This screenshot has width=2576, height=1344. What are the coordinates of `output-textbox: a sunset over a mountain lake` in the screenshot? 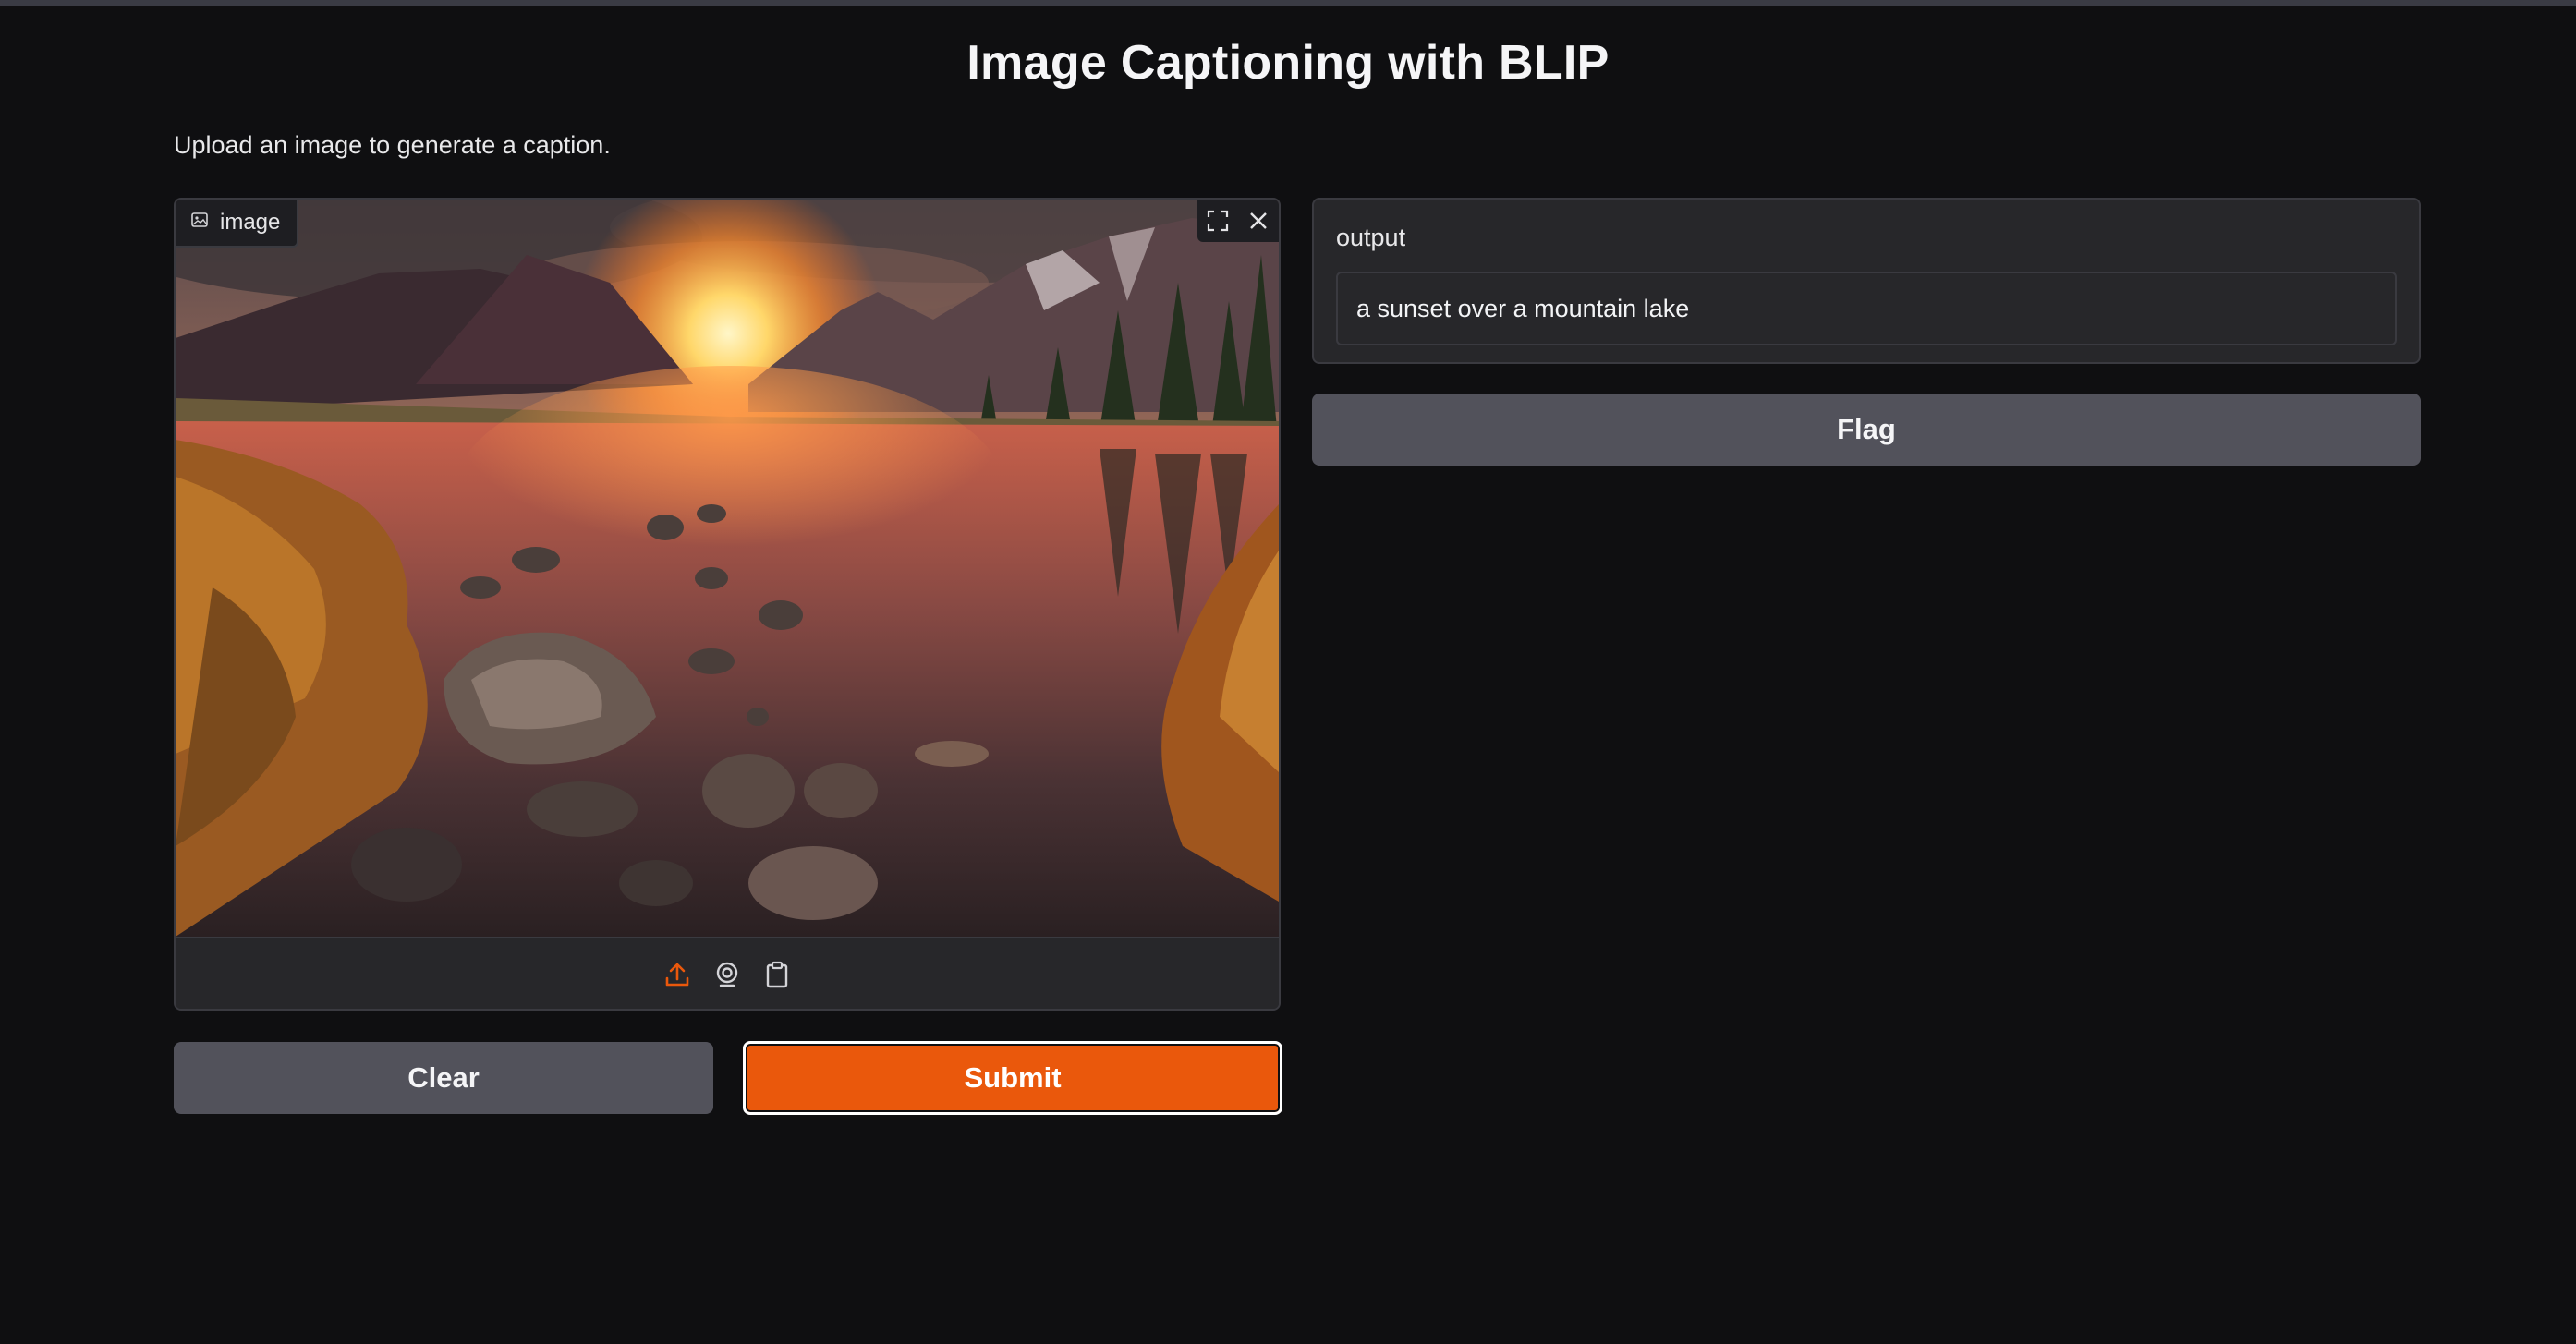 It's located at (1866, 309).